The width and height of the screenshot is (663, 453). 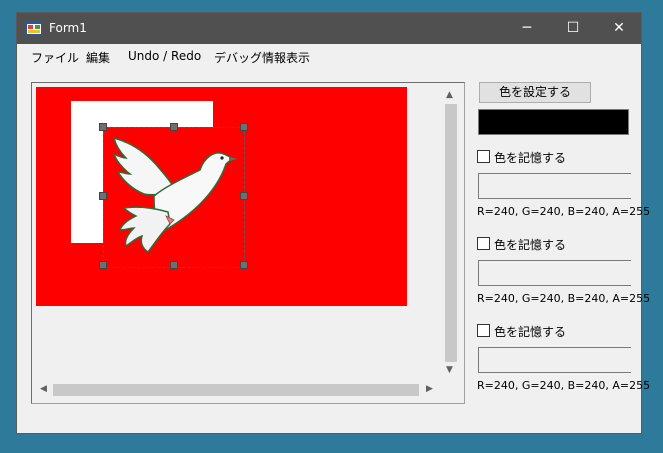 What do you see at coordinates (564, 298) in the screenshot?
I see `memory-slot-2-rgba: R=240, G=240, B=240, A=255` at bounding box center [564, 298].